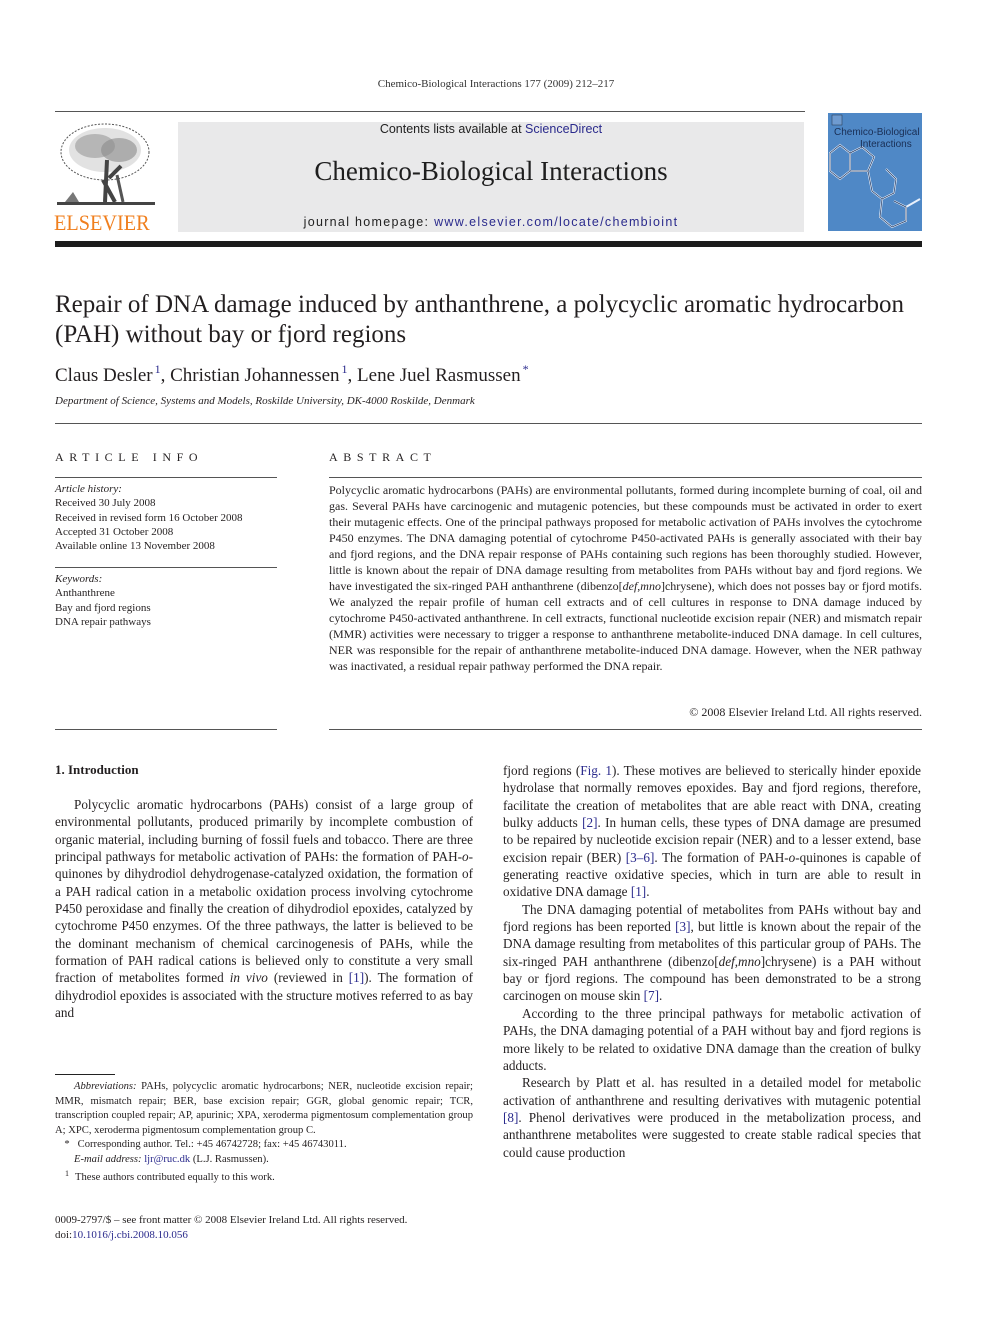 This screenshot has width=992, height=1323. What do you see at coordinates (308, 978) in the screenshot?
I see `text-run: (reviewed in` at bounding box center [308, 978].